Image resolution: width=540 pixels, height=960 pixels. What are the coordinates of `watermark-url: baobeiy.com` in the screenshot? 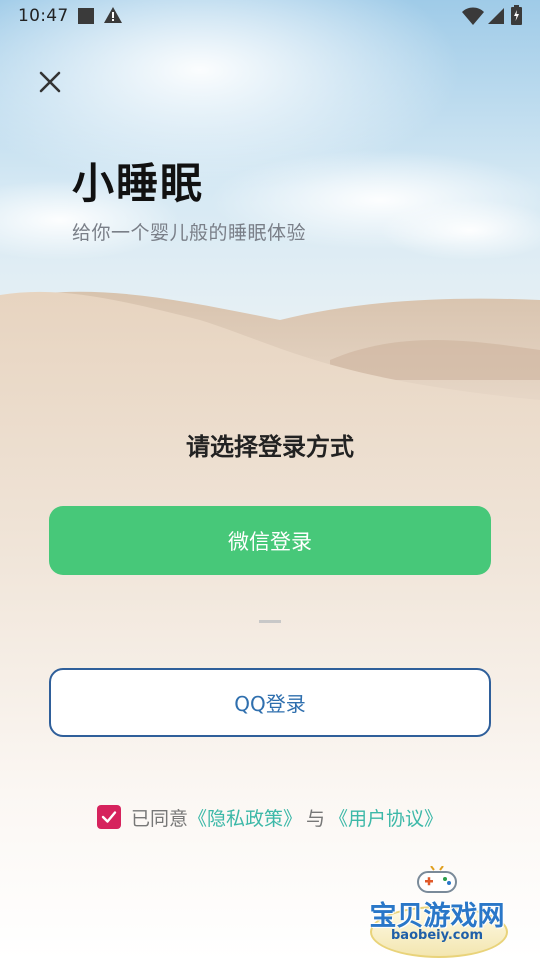 It's located at (437, 935).